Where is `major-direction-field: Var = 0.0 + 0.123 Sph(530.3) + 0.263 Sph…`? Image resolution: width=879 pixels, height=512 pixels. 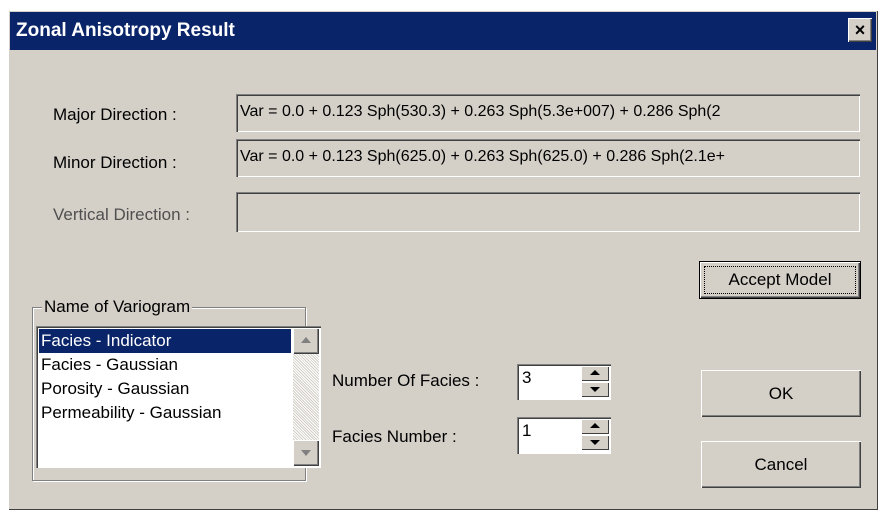 major-direction-field: Var = 0.0 + 0.123 Sph(530.3) + 0.263 Sph… is located at coordinates (548, 113).